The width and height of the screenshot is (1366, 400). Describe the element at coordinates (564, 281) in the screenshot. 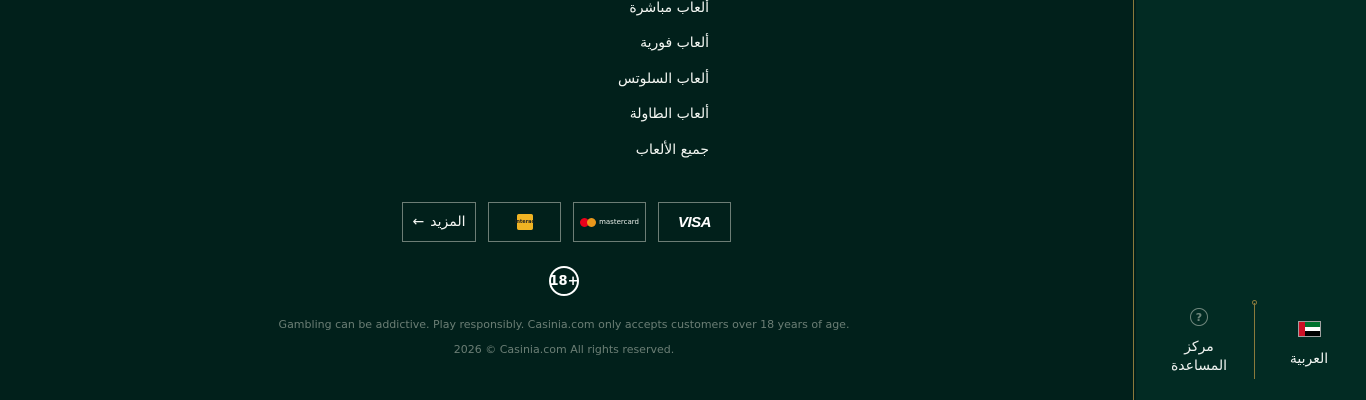

I see `age-restriction-badge: 18+` at that location.